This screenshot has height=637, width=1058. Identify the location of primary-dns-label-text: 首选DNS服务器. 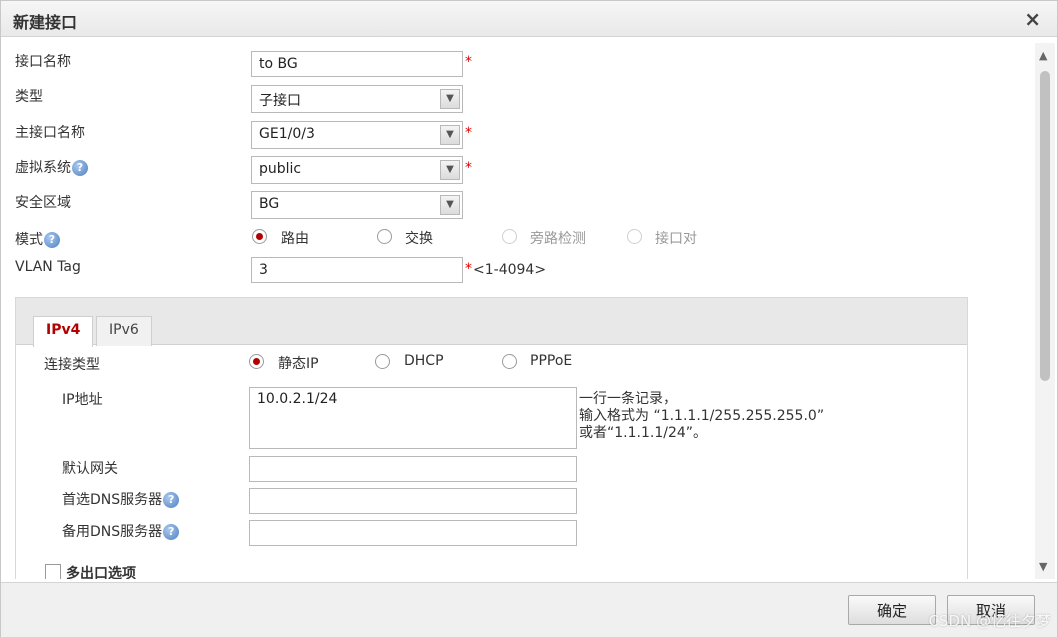
(112, 500).